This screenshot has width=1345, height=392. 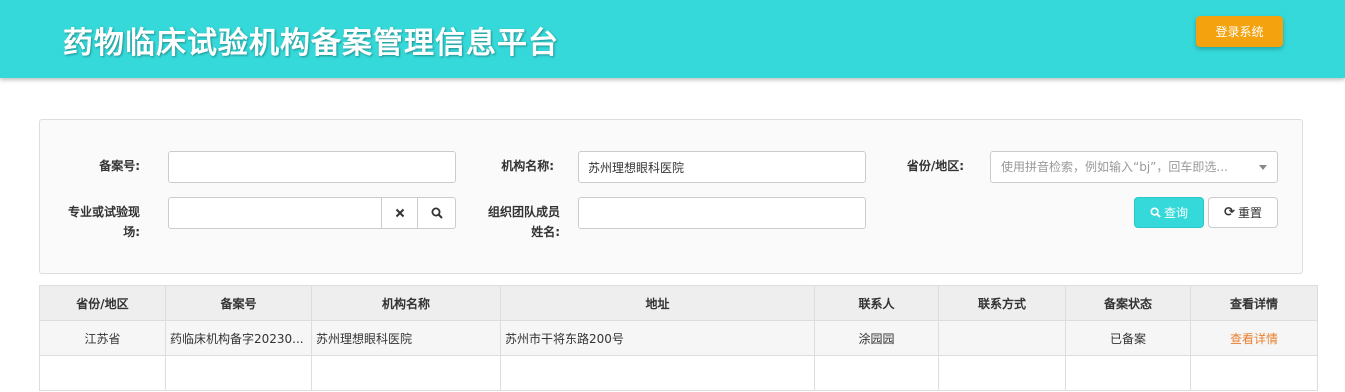 What do you see at coordinates (1254, 338) in the screenshot?
I see `view-detail-link: 查看详情` at bounding box center [1254, 338].